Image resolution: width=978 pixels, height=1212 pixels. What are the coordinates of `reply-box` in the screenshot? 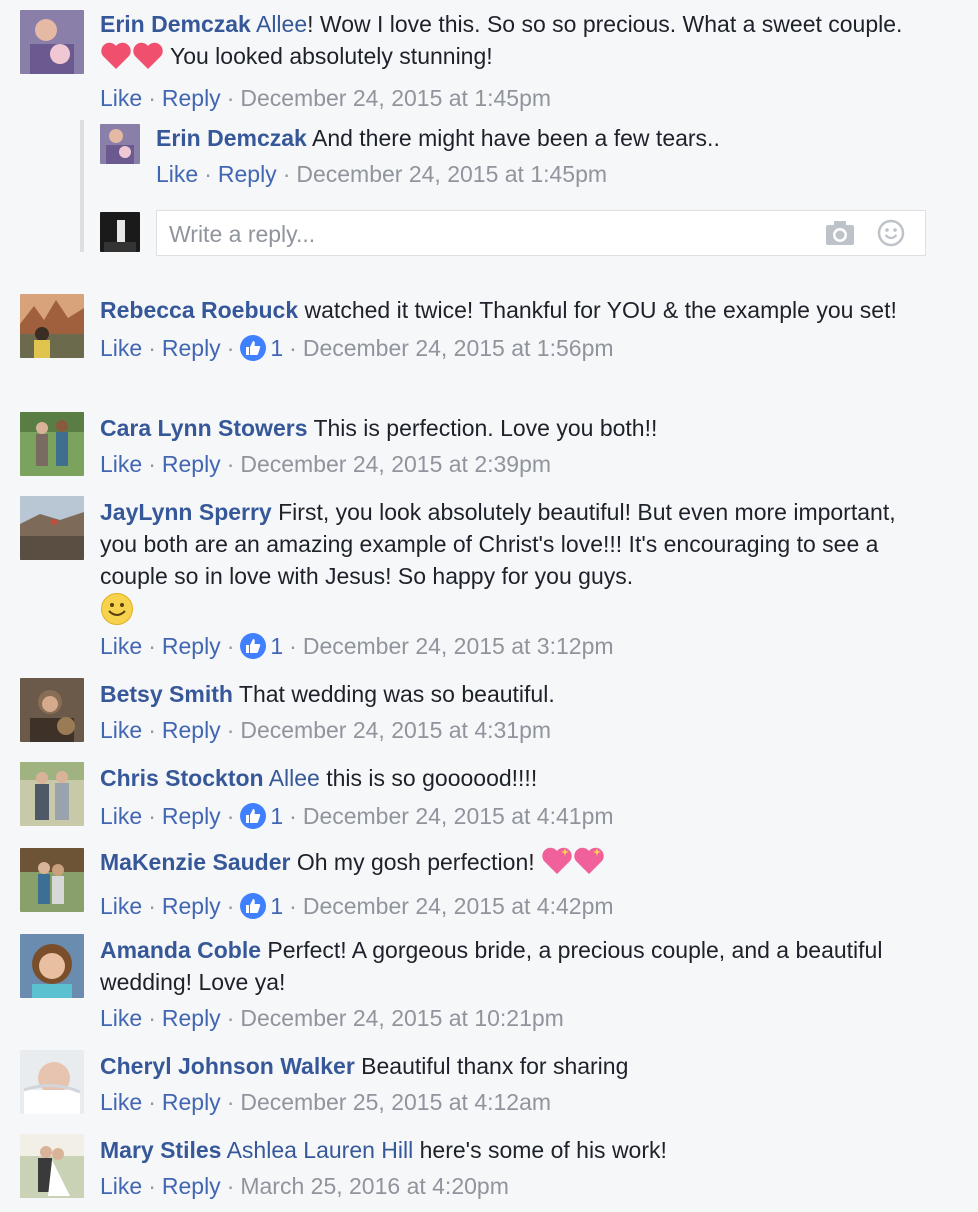 It's located at (541, 233).